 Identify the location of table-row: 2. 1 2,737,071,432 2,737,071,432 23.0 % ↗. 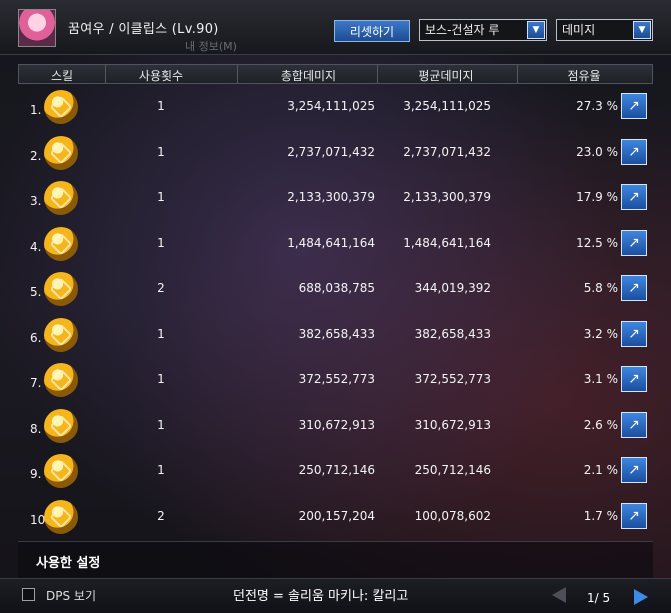
(335, 153).